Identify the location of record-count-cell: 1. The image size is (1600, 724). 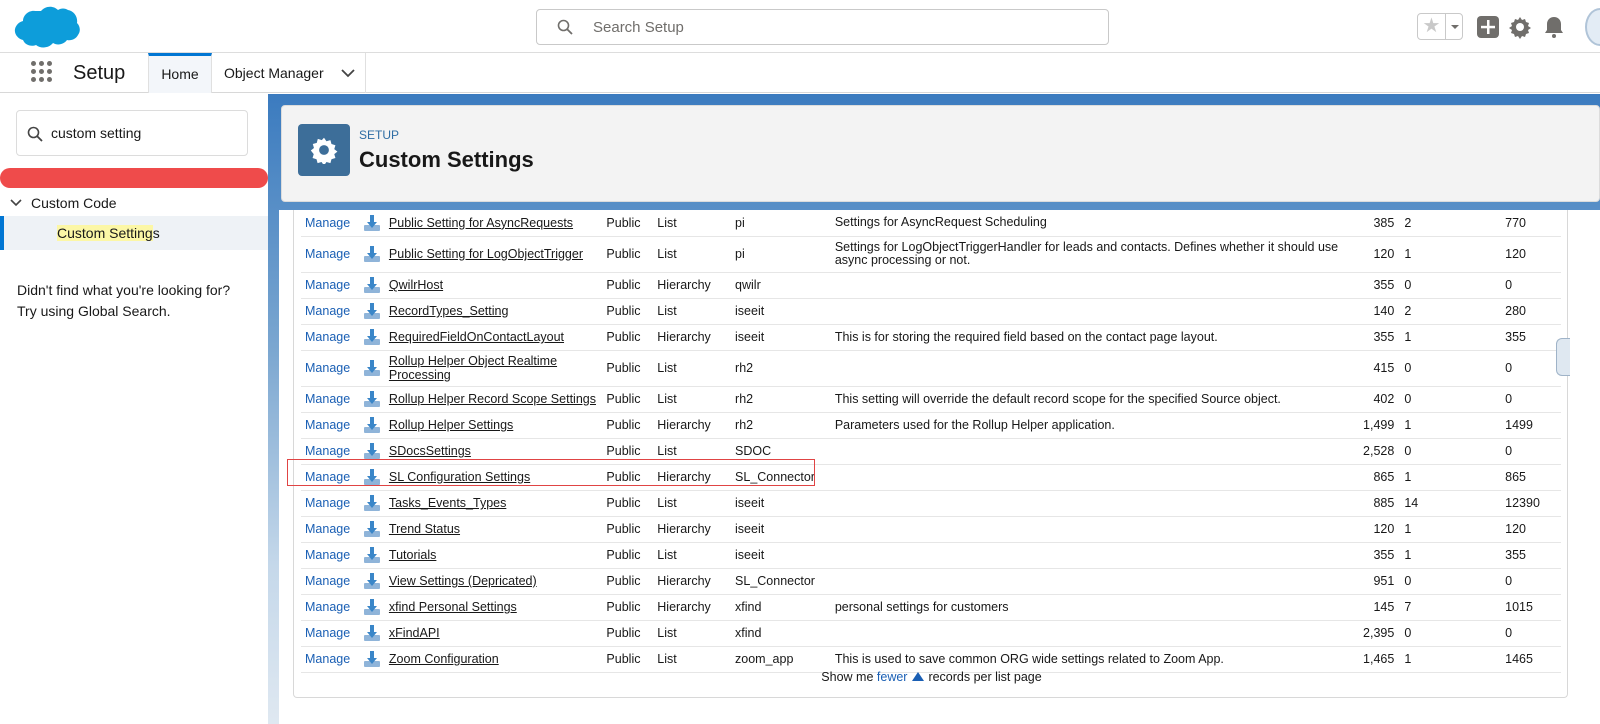
(1450, 529).